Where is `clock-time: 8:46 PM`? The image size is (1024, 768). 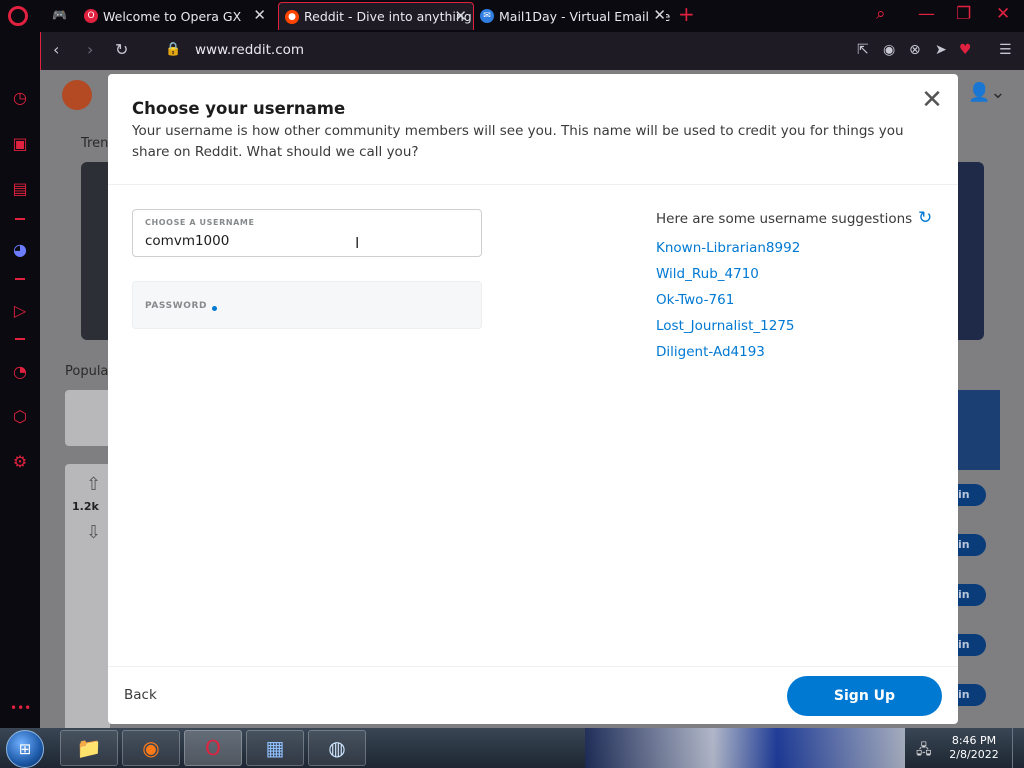
clock-time: 8:46 PM is located at coordinates (974, 740).